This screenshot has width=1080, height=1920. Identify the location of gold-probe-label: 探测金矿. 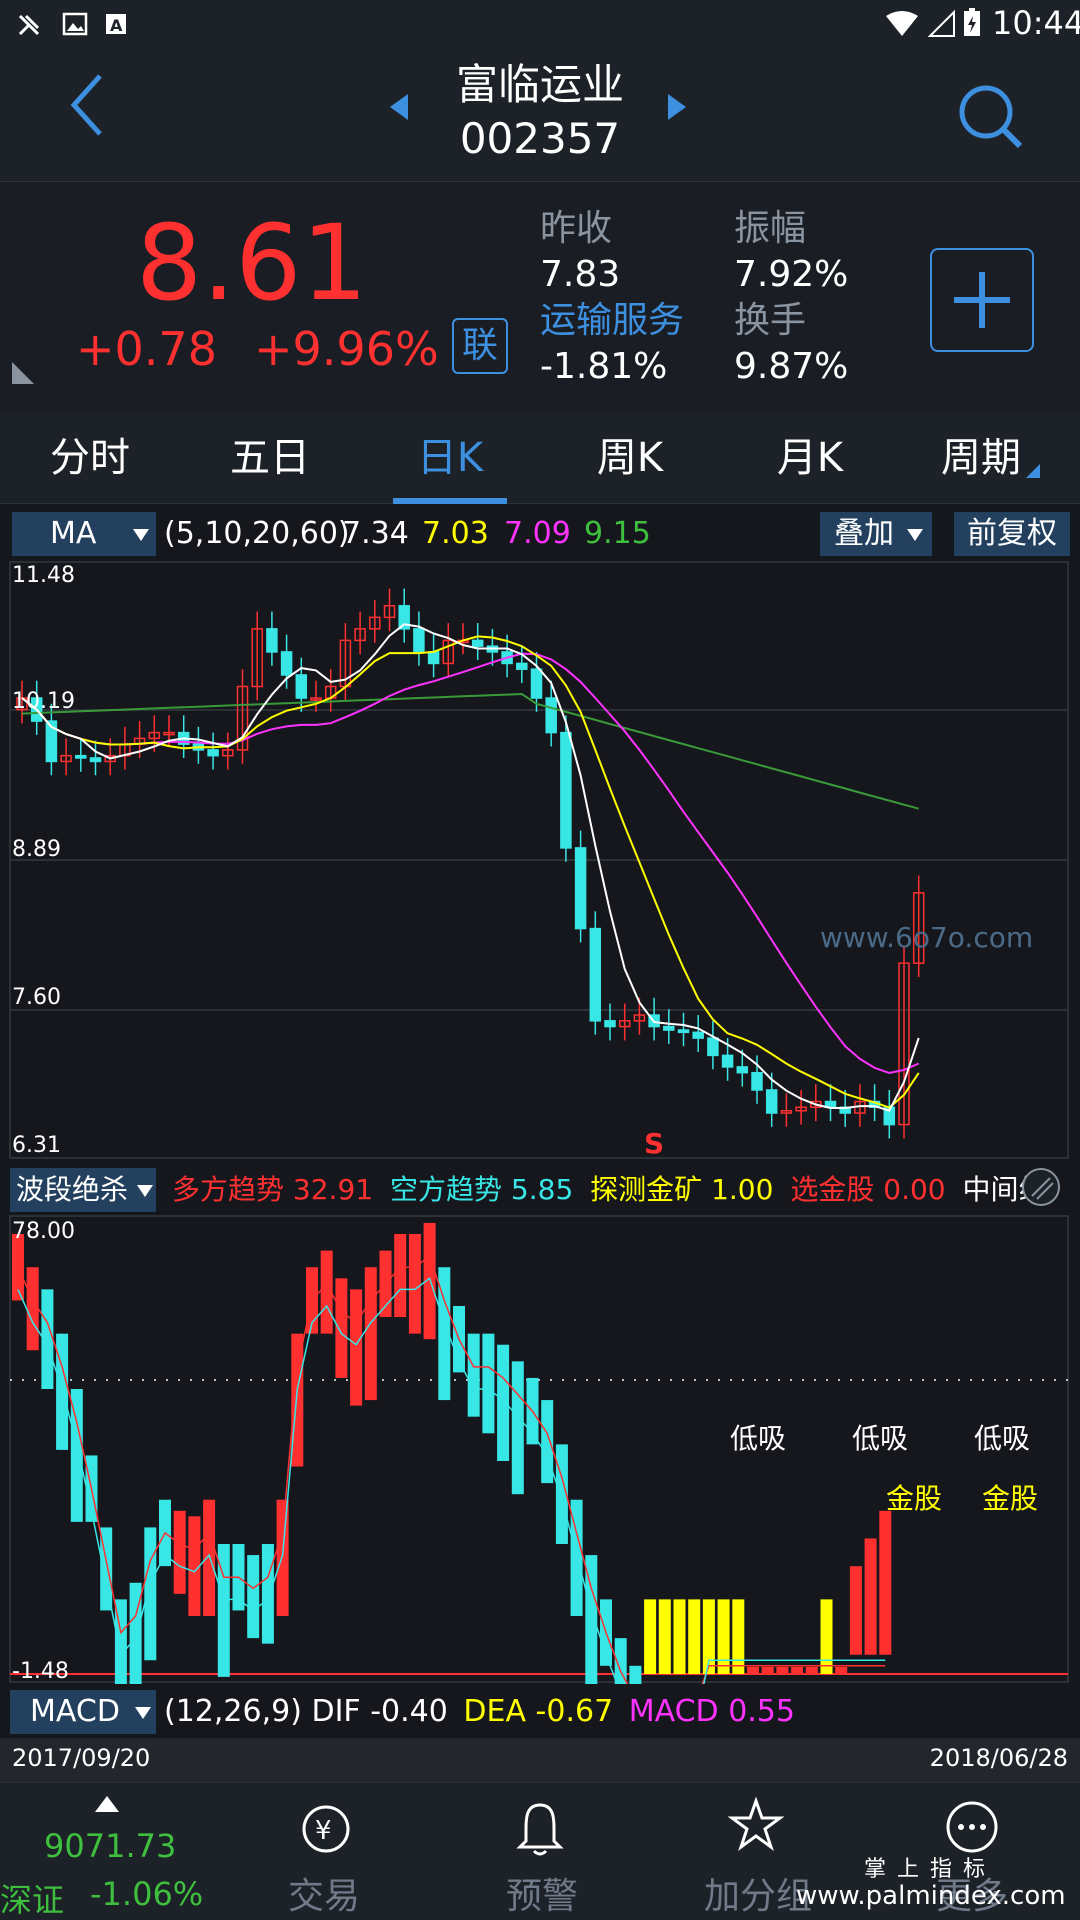
(646, 1189).